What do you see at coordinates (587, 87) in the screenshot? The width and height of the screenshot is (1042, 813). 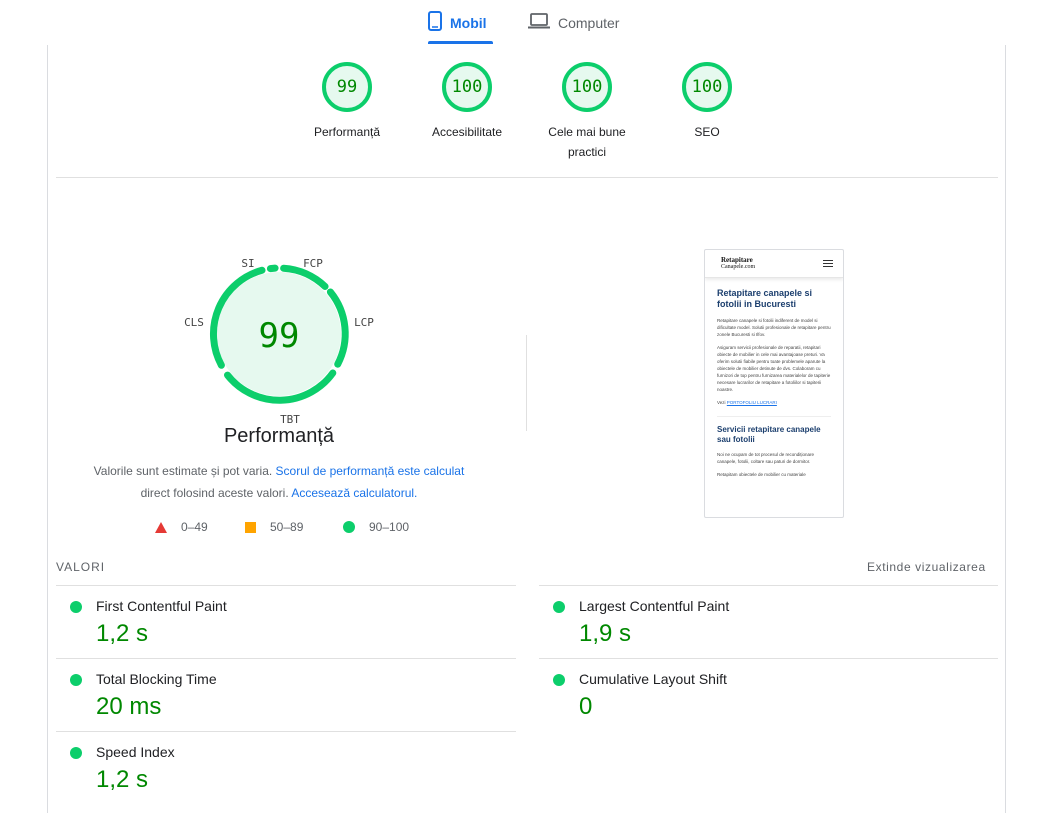 I see `score-gauge-best-practices: 100` at bounding box center [587, 87].